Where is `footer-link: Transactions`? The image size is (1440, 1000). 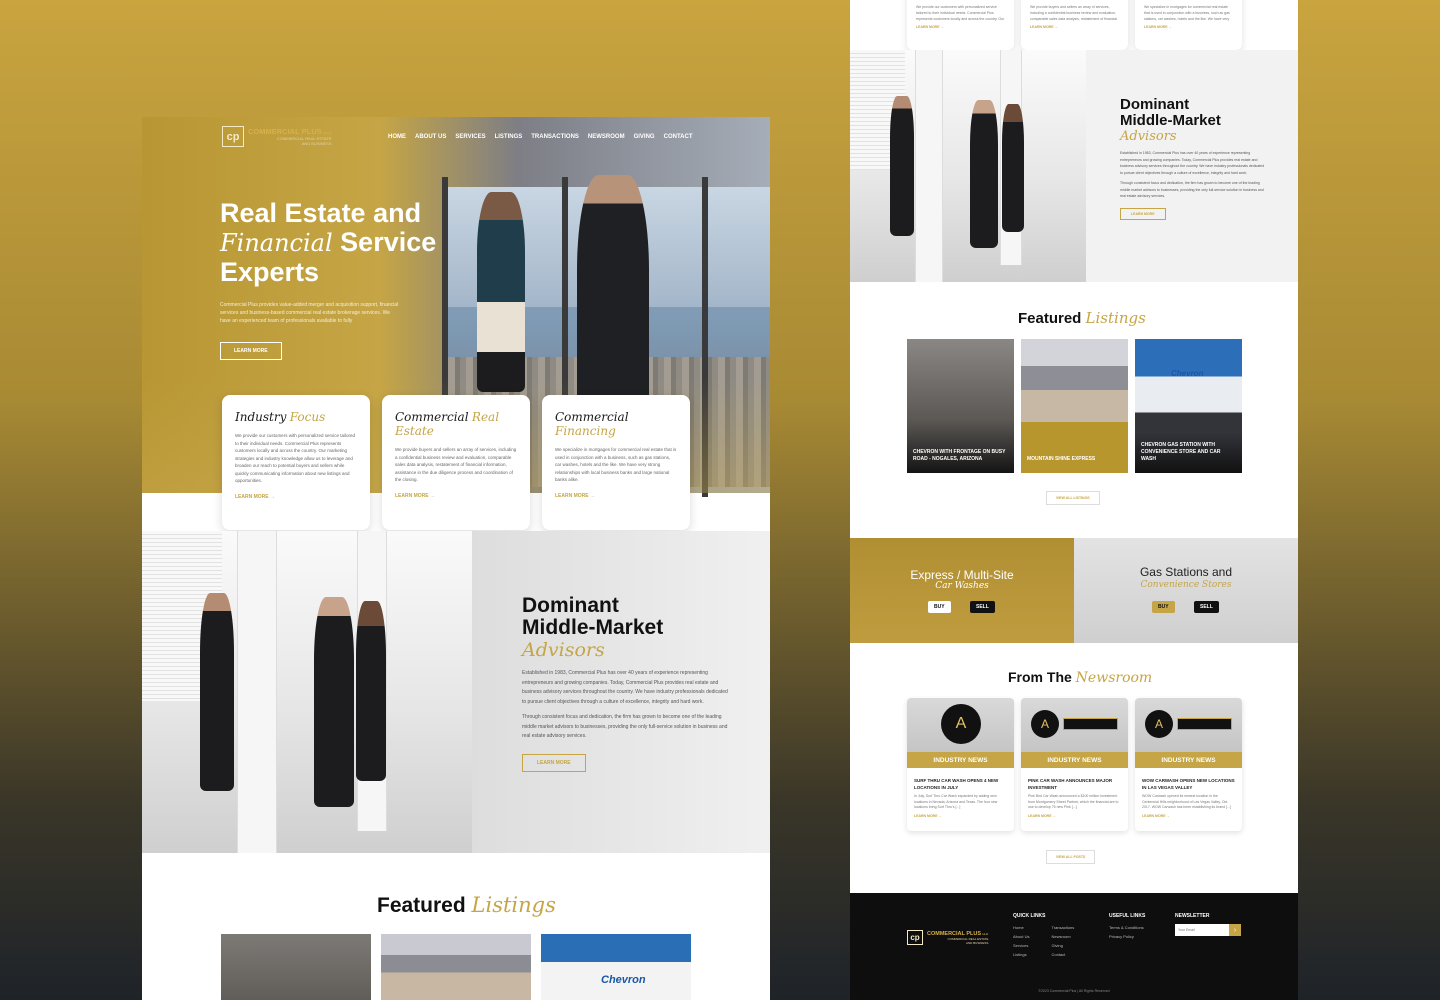 footer-link: Transactions is located at coordinates (1062, 927).